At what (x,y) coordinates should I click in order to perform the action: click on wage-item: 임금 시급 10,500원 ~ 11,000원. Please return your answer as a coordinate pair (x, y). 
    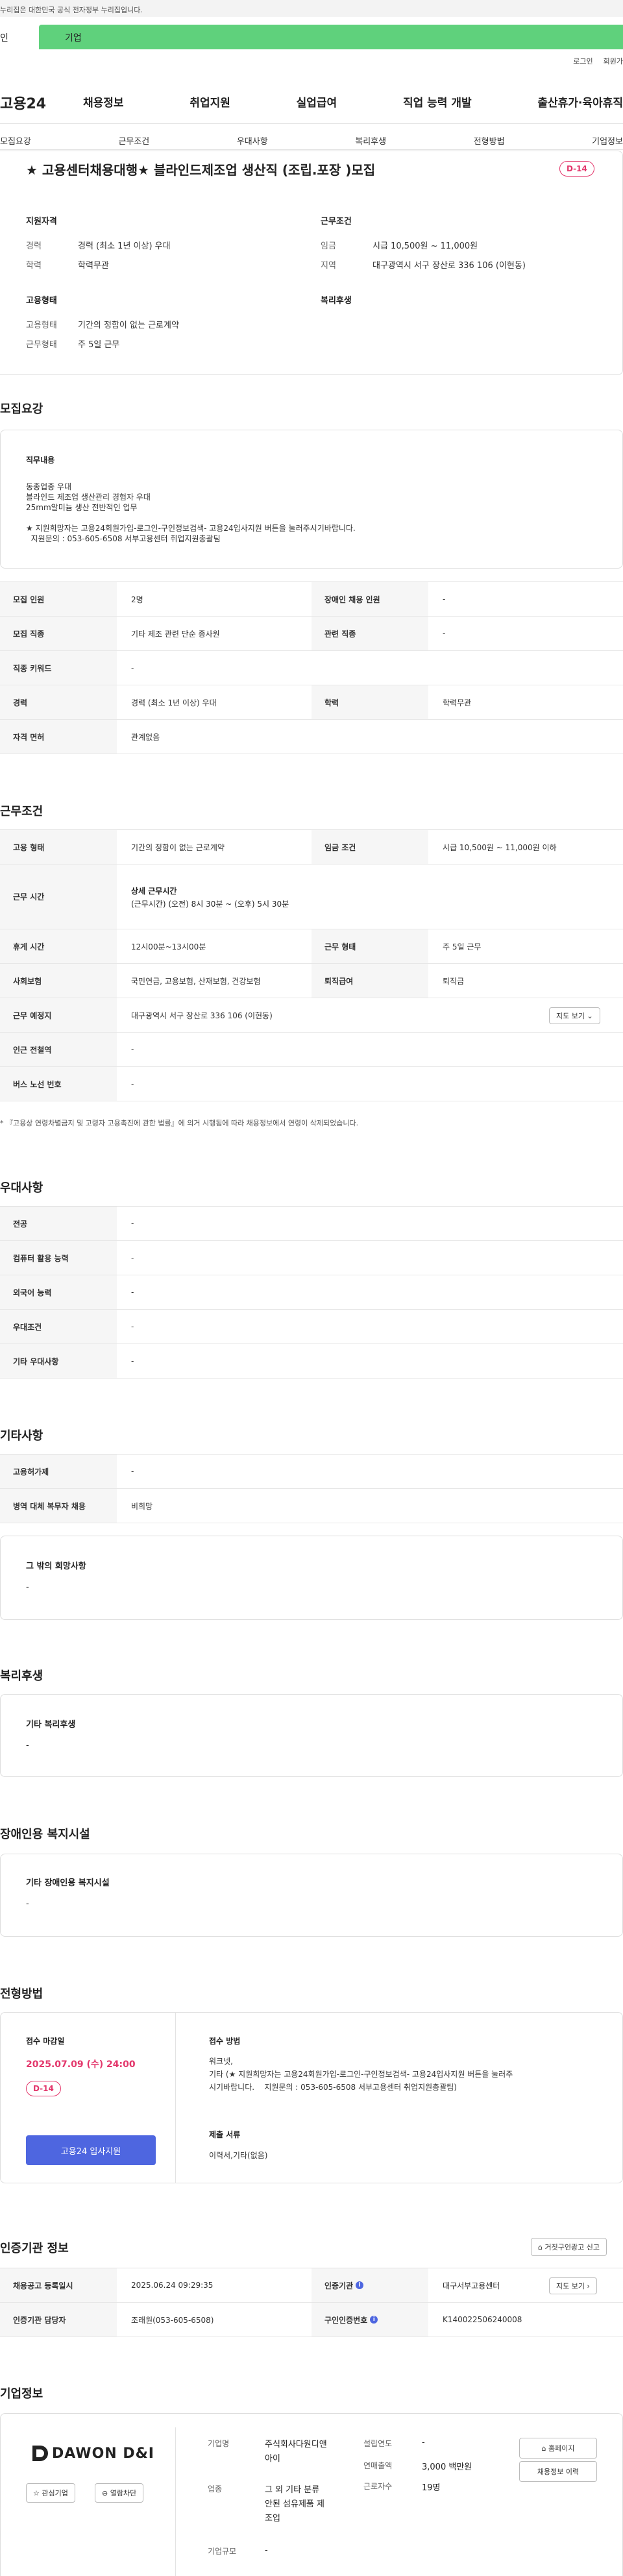
    Looking at the image, I should click on (463, 245).